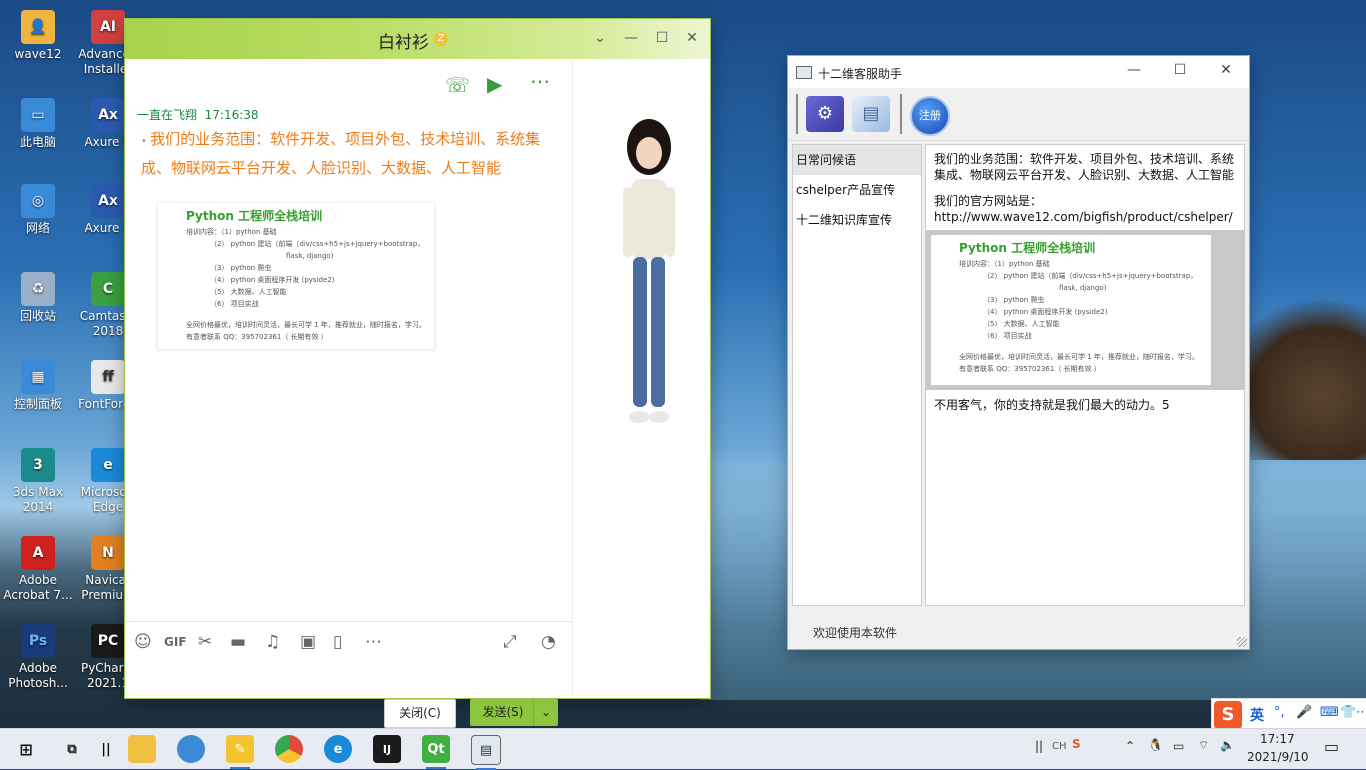 The height and width of the screenshot is (770, 1366). What do you see at coordinates (38, 481) in the screenshot?
I see `desktop-icon-3dsmax: 3 3ds Max 2014` at bounding box center [38, 481].